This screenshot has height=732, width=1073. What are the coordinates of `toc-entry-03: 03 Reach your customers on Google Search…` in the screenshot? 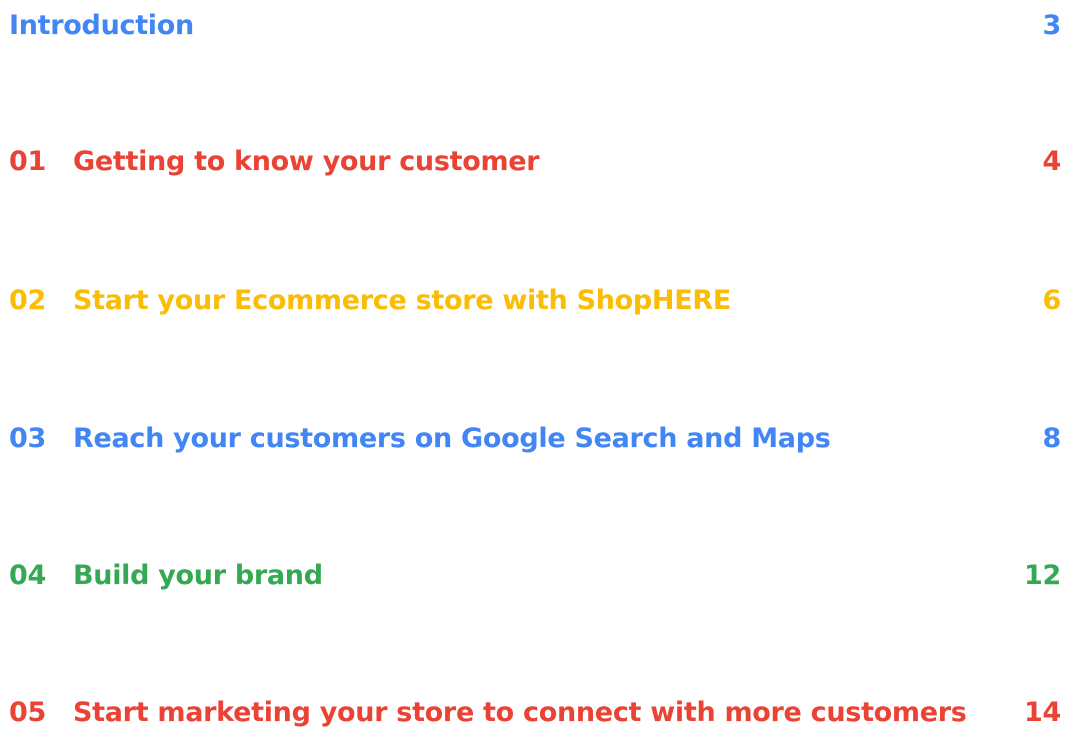 It's located at (535, 438).